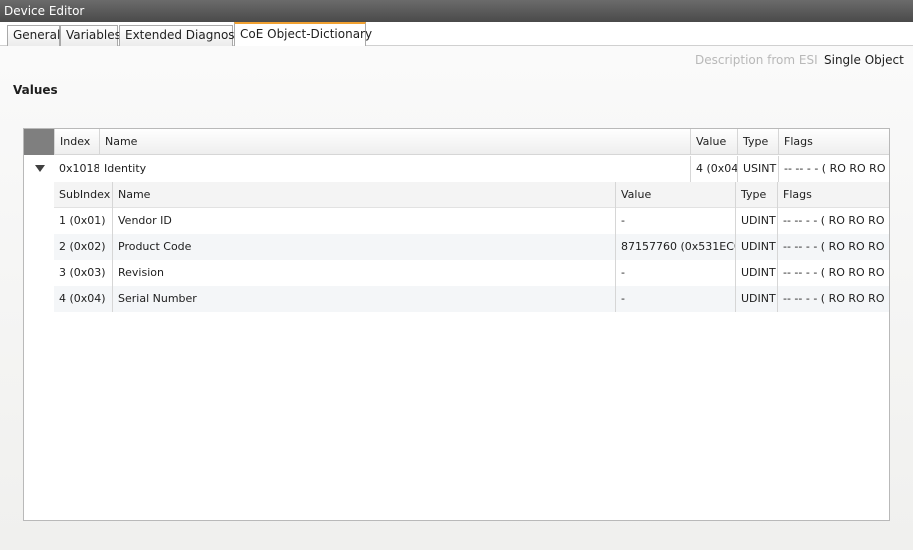 The image size is (913, 550). What do you see at coordinates (363, 247) in the screenshot?
I see `sub-entry-name: Product Code` at bounding box center [363, 247].